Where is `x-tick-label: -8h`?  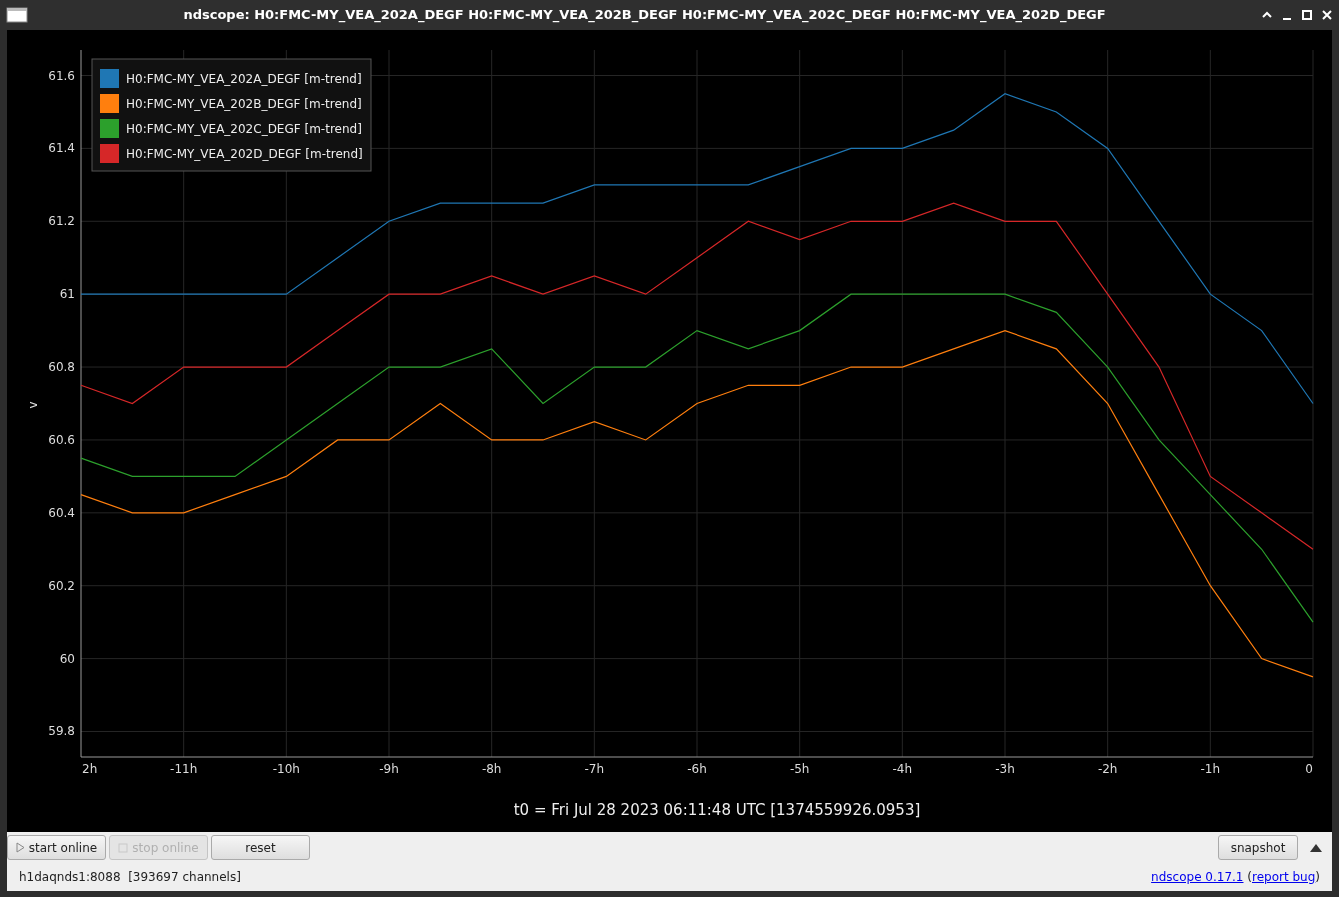
x-tick-label: -8h is located at coordinates (491, 769).